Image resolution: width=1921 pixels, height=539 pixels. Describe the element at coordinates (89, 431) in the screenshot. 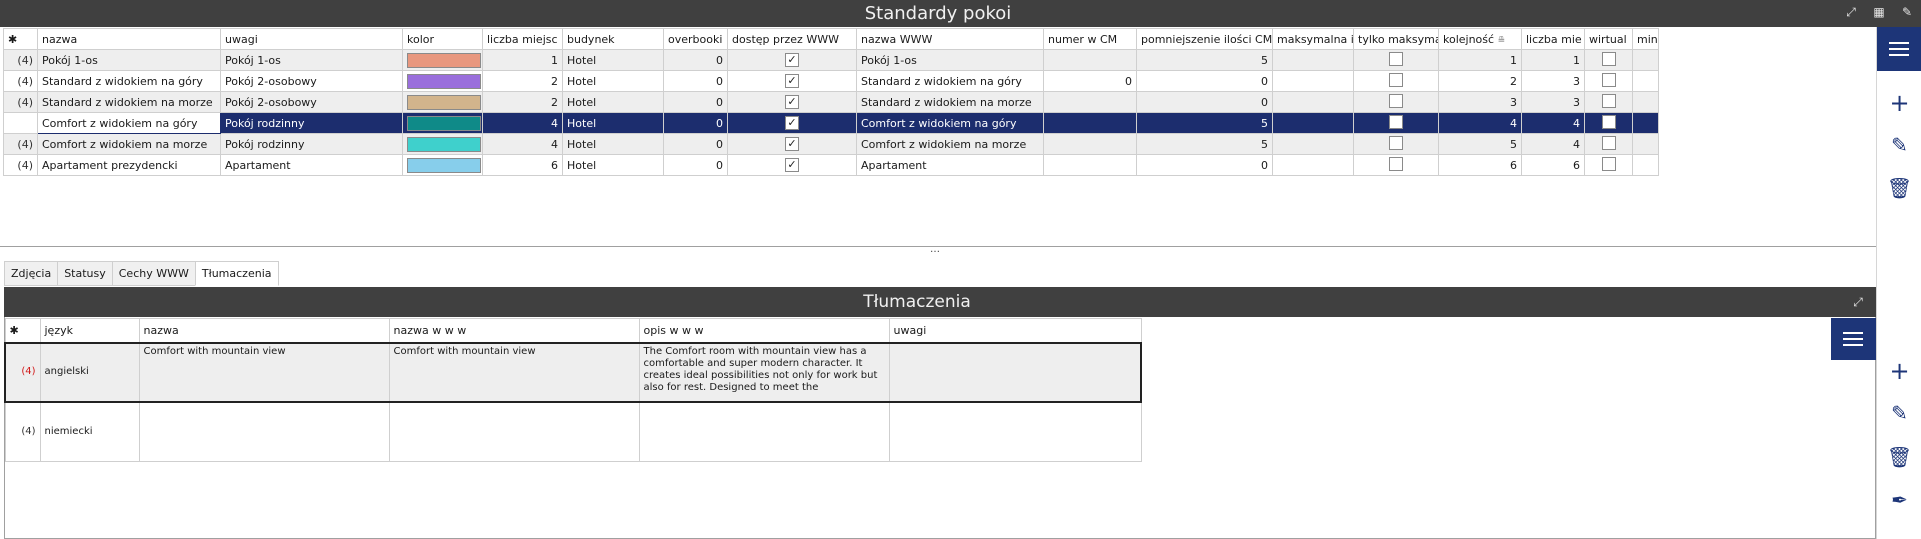

I see `language-cell: niemiecki` at that location.